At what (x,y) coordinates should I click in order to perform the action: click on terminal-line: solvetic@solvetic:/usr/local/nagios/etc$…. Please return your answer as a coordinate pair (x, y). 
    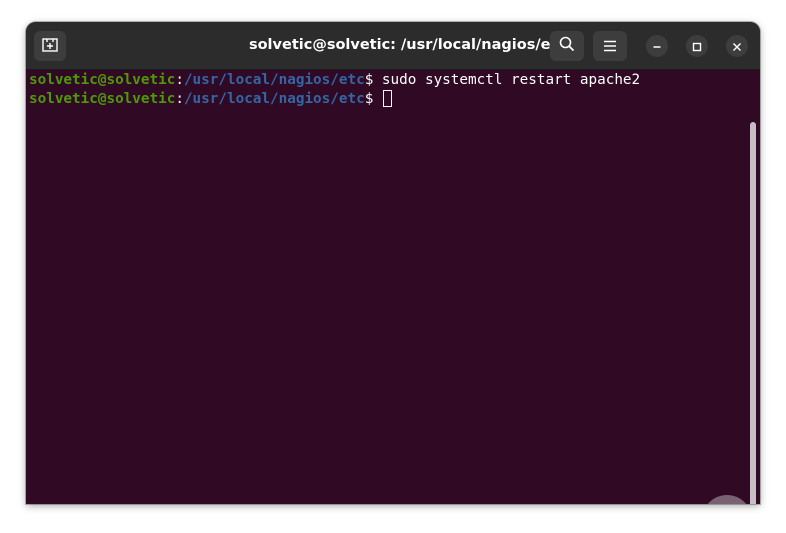
    Looking at the image, I should click on (334, 80).